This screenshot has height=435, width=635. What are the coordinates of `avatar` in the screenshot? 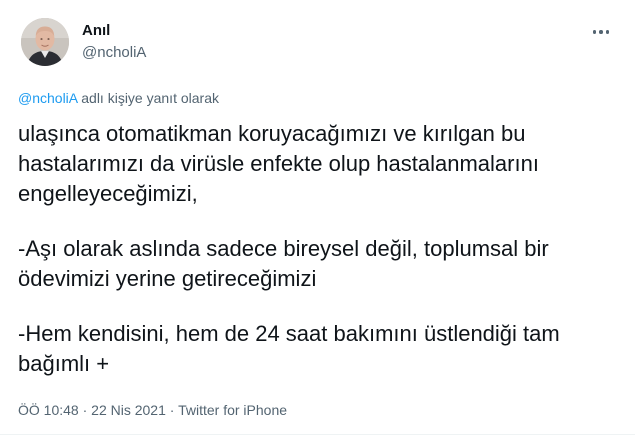 It's located at (45, 42).